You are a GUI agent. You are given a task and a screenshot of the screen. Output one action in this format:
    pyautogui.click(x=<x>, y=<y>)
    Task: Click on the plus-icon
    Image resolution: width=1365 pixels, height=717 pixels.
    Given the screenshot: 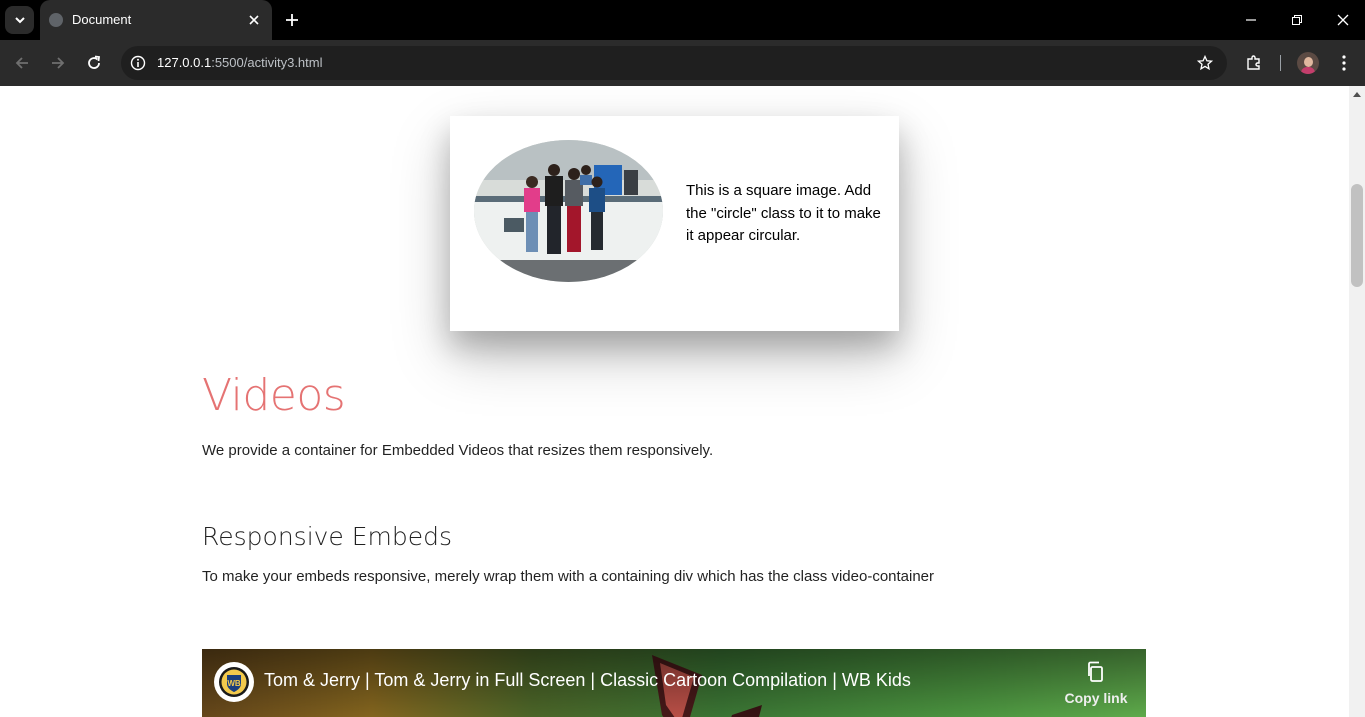 What is the action you would take?
    pyautogui.click(x=292, y=20)
    